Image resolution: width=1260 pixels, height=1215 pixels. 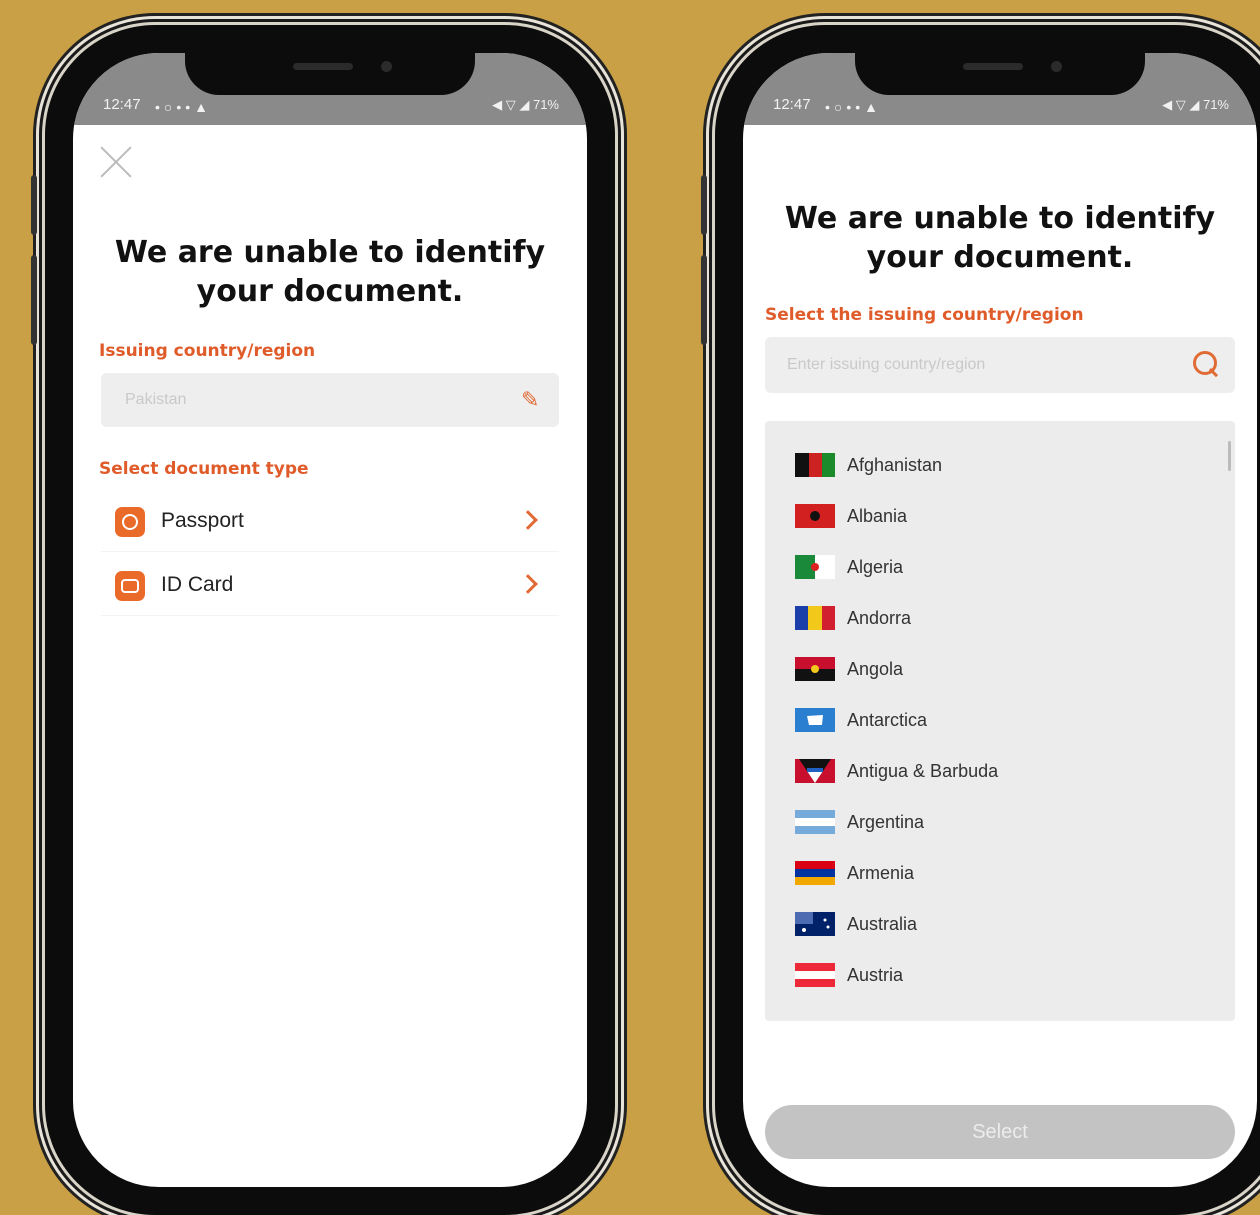 What do you see at coordinates (815, 720) in the screenshot?
I see `antarctica-flag` at bounding box center [815, 720].